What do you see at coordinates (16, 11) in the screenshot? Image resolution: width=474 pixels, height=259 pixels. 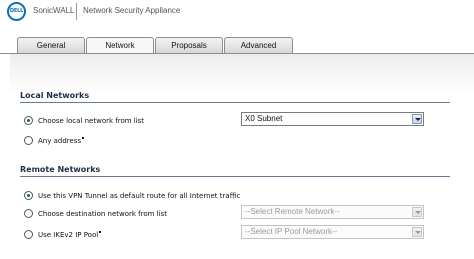 I see `dell-logo: DELL` at bounding box center [16, 11].